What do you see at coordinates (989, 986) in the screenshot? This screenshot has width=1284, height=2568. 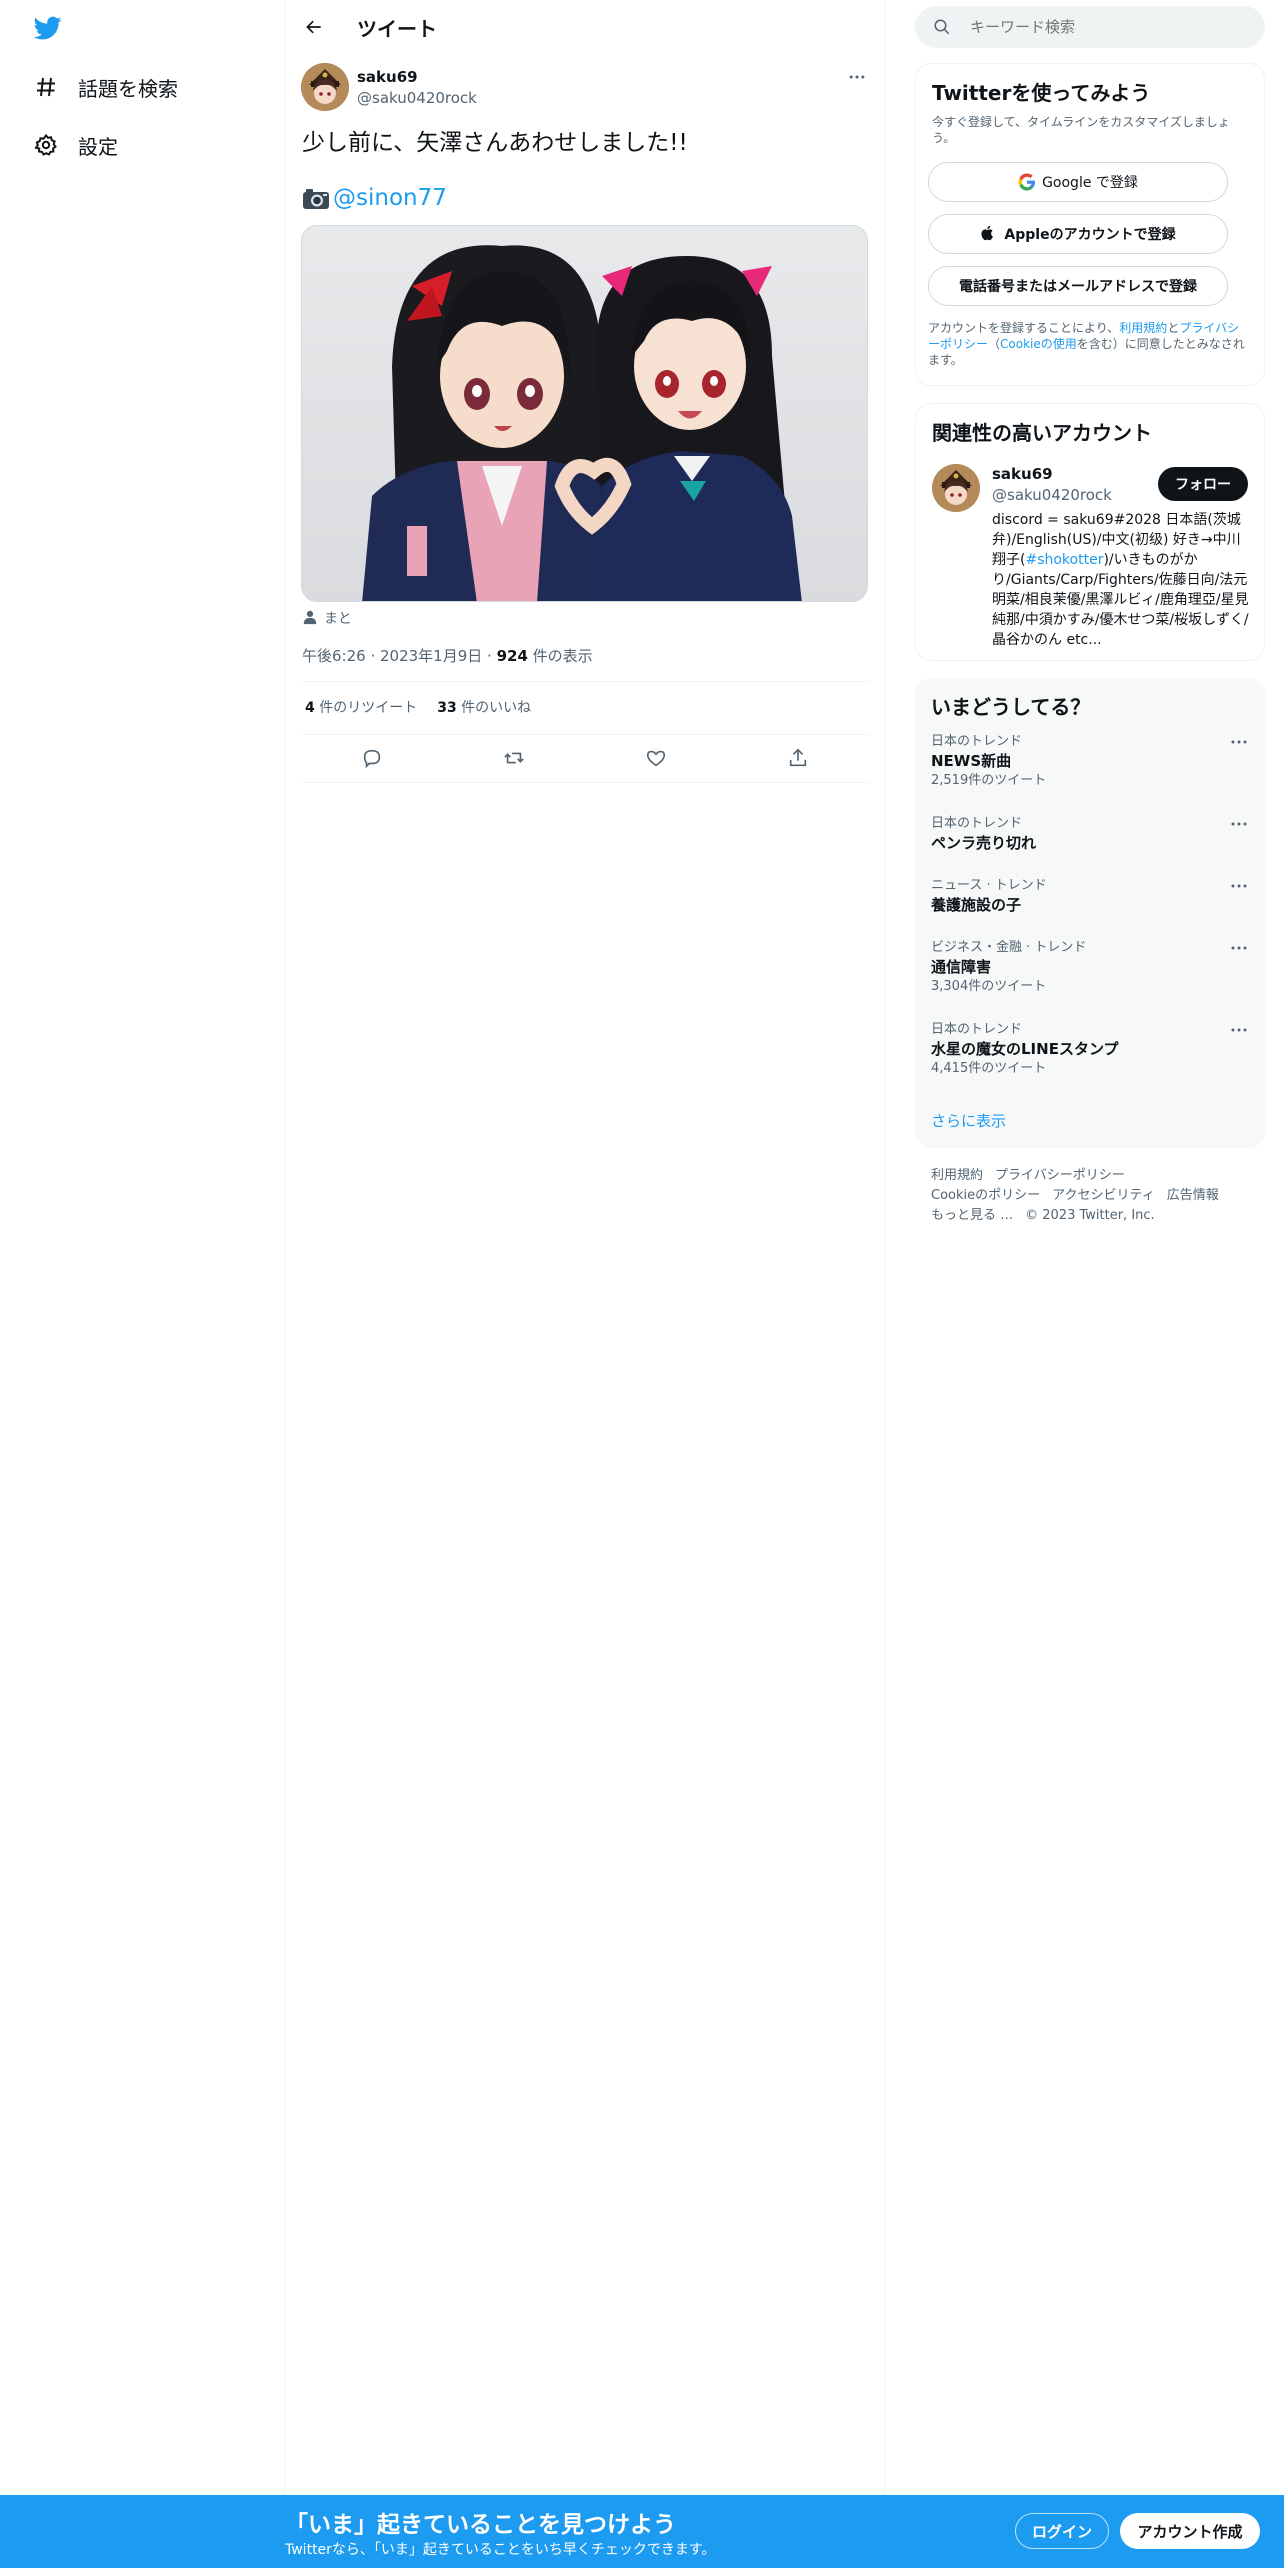 I see `trend-count: 3,304件のツイート` at bounding box center [989, 986].